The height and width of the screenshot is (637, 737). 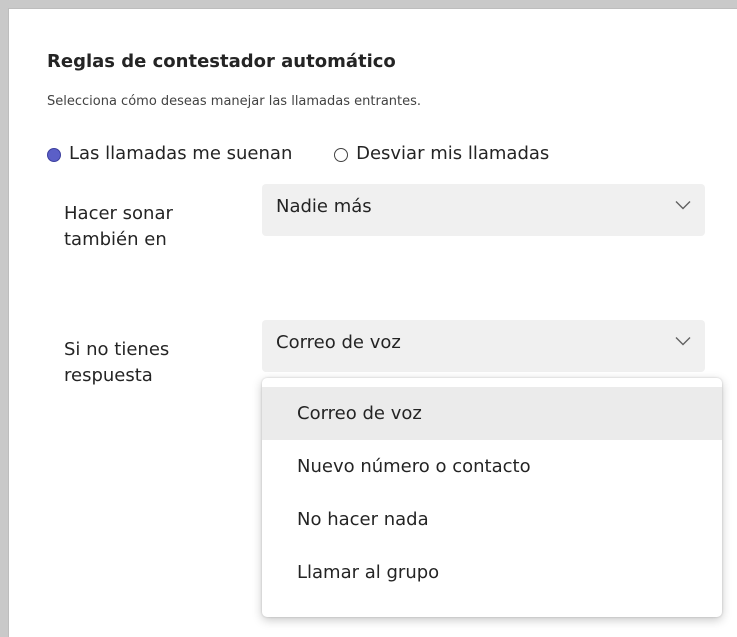 I want to click on menu-item-do-nothing: No hacer nada, so click(x=492, y=519).